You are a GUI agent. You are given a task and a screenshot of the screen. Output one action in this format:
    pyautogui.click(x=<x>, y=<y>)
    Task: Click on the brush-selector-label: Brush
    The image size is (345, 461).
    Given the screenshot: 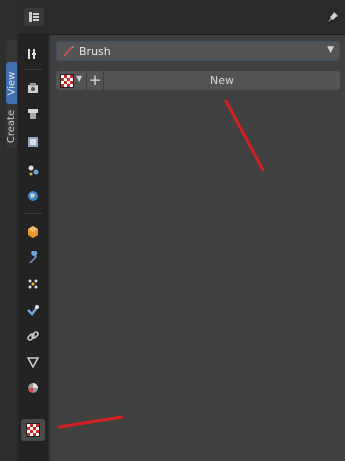 What is the action you would take?
    pyautogui.click(x=95, y=51)
    